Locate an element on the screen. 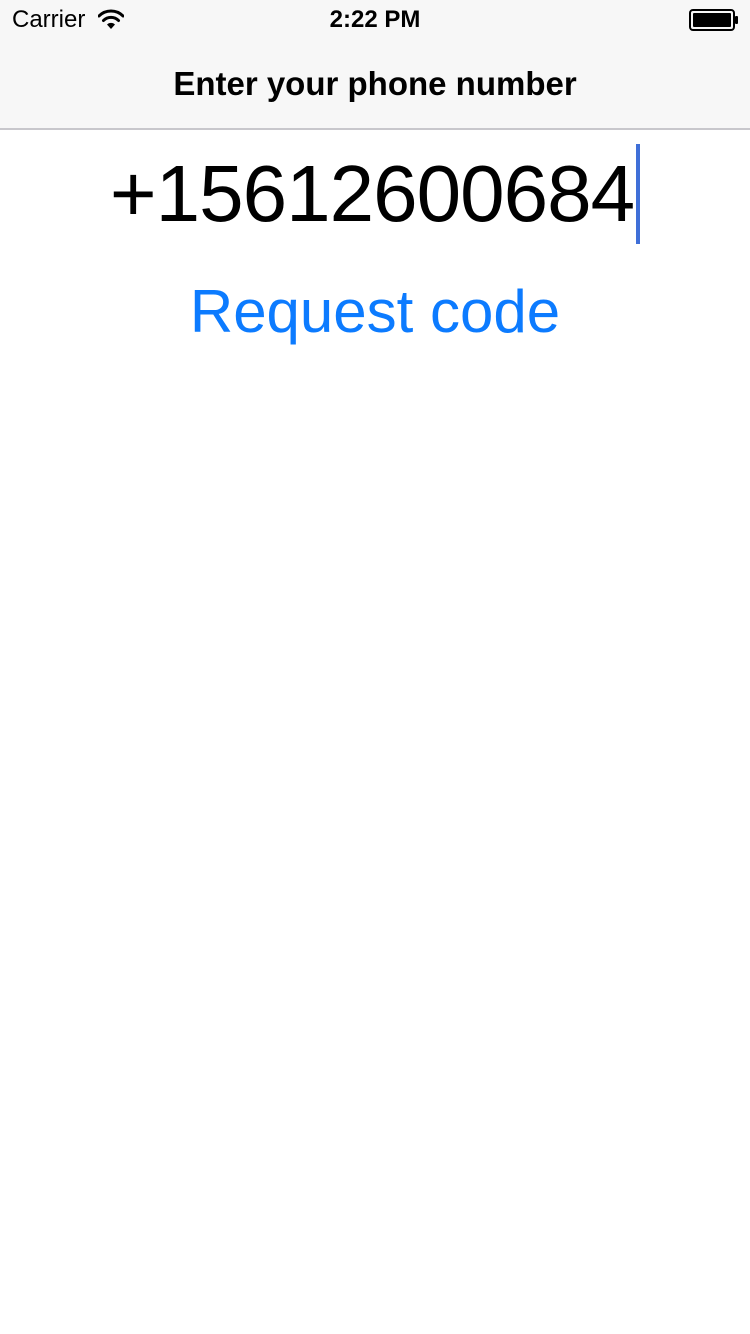 Image resolution: width=750 pixels, height=1334 pixels. status-time: 2:22 PM is located at coordinates (375, 19).